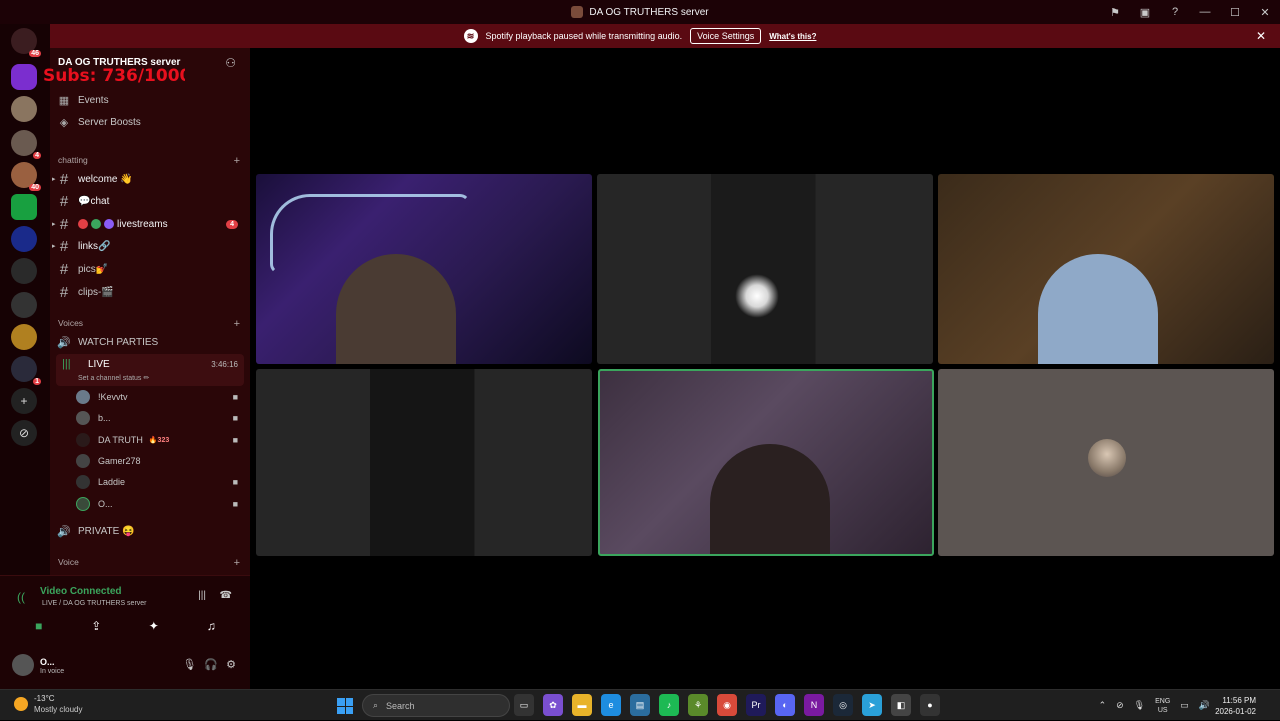  What do you see at coordinates (149, 563) in the screenshot?
I see `category-voice: Voice +` at bounding box center [149, 563].